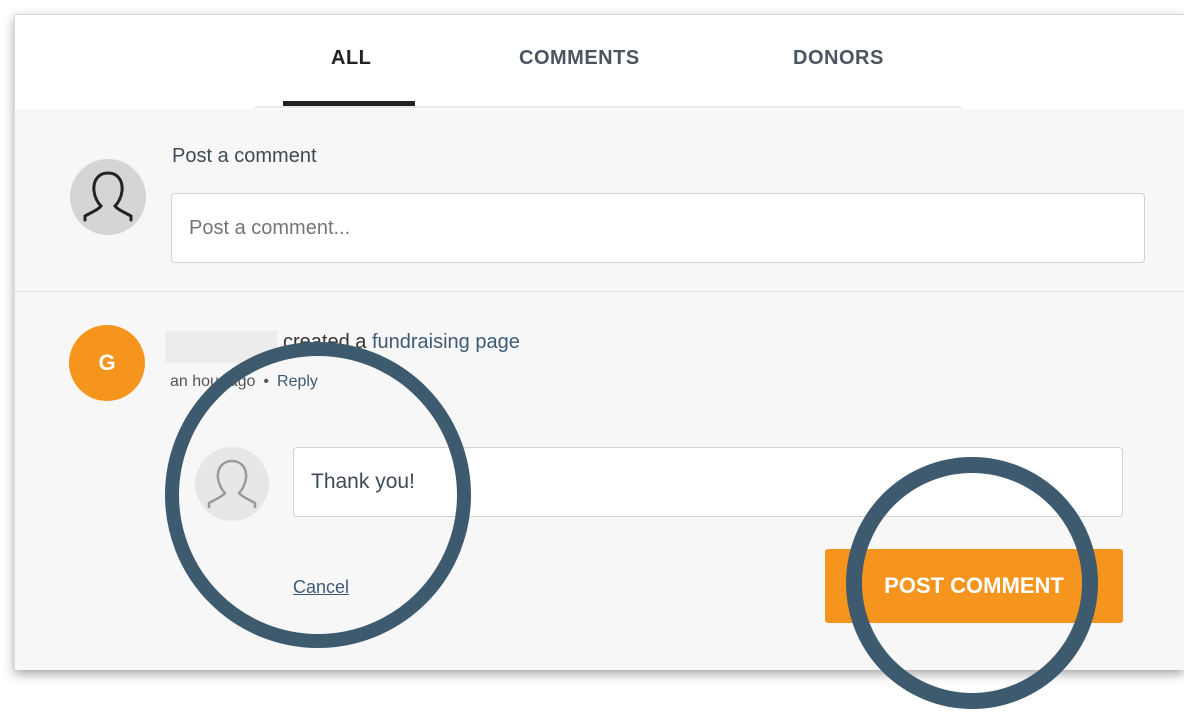 Image resolution: width=1184 pixels, height=714 pixels. What do you see at coordinates (321, 587) in the screenshot?
I see `cancel-link: Cancel` at bounding box center [321, 587].